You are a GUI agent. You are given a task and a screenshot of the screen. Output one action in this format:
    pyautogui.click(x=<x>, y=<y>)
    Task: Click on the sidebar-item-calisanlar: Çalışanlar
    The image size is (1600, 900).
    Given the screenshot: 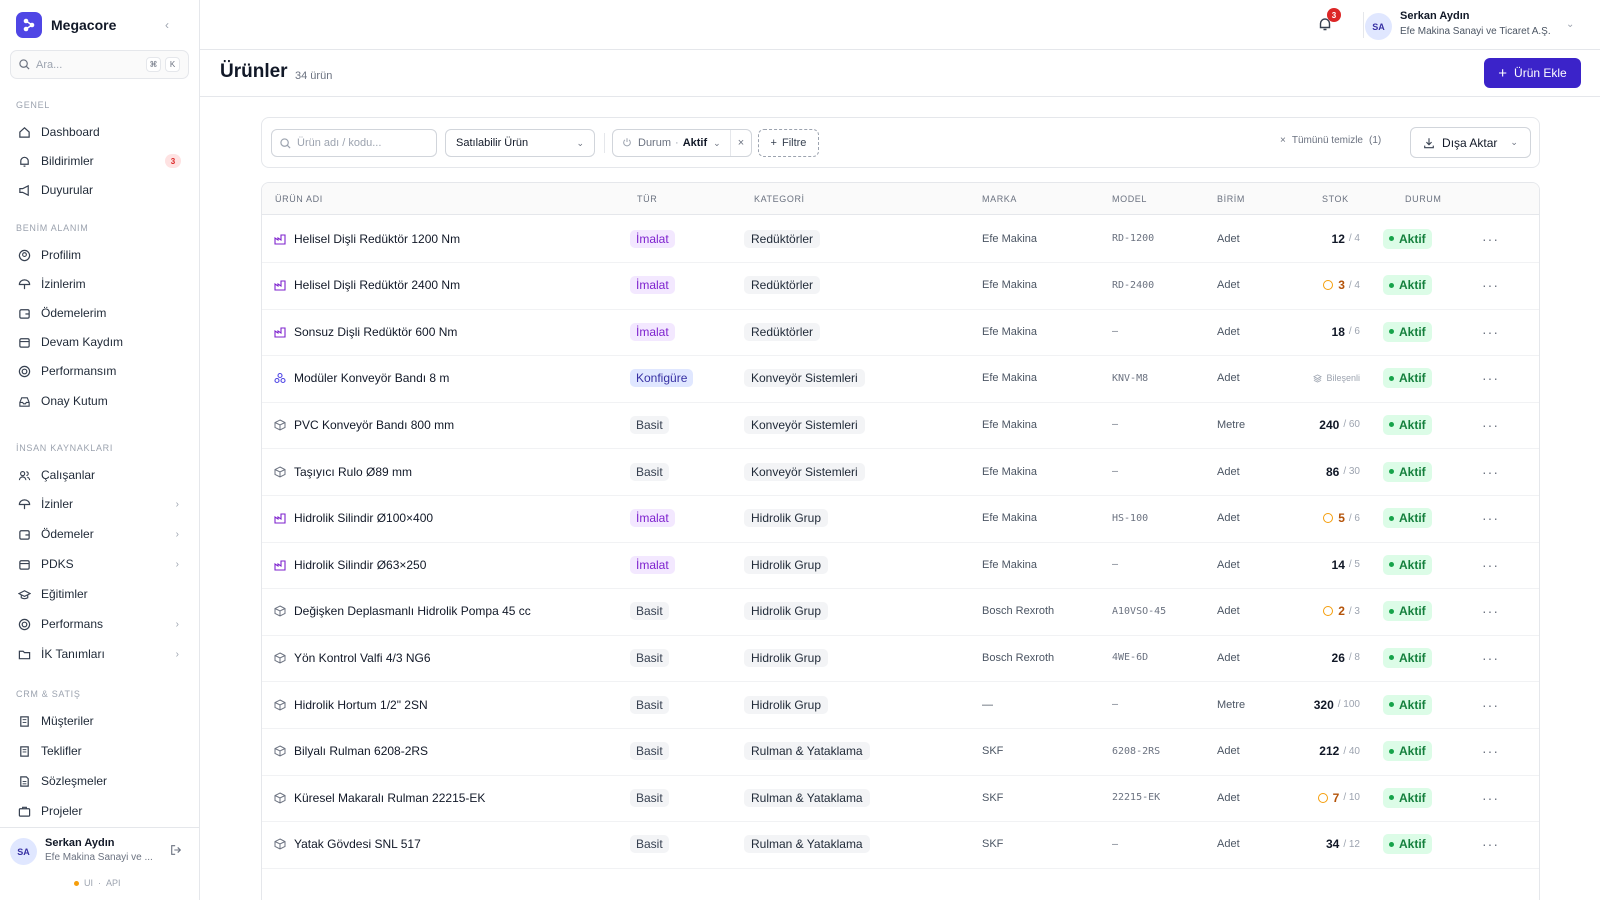 What is the action you would take?
    pyautogui.click(x=99, y=475)
    